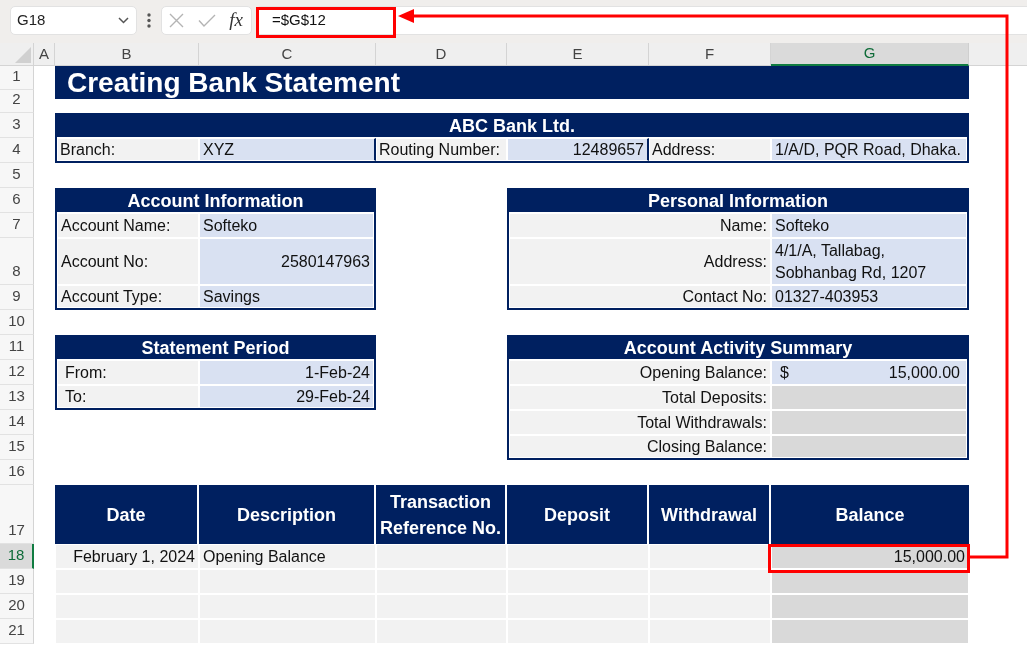 Image resolution: width=1027 pixels, height=646 pixels. What do you see at coordinates (128, 149) in the screenshot?
I see `label-cell: Branch:` at bounding box center [128, 149].